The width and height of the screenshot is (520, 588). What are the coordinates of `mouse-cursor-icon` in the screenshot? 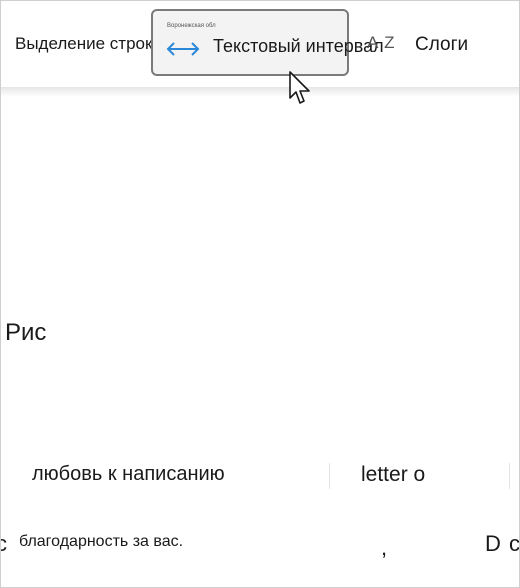 It's located at (299, 87).